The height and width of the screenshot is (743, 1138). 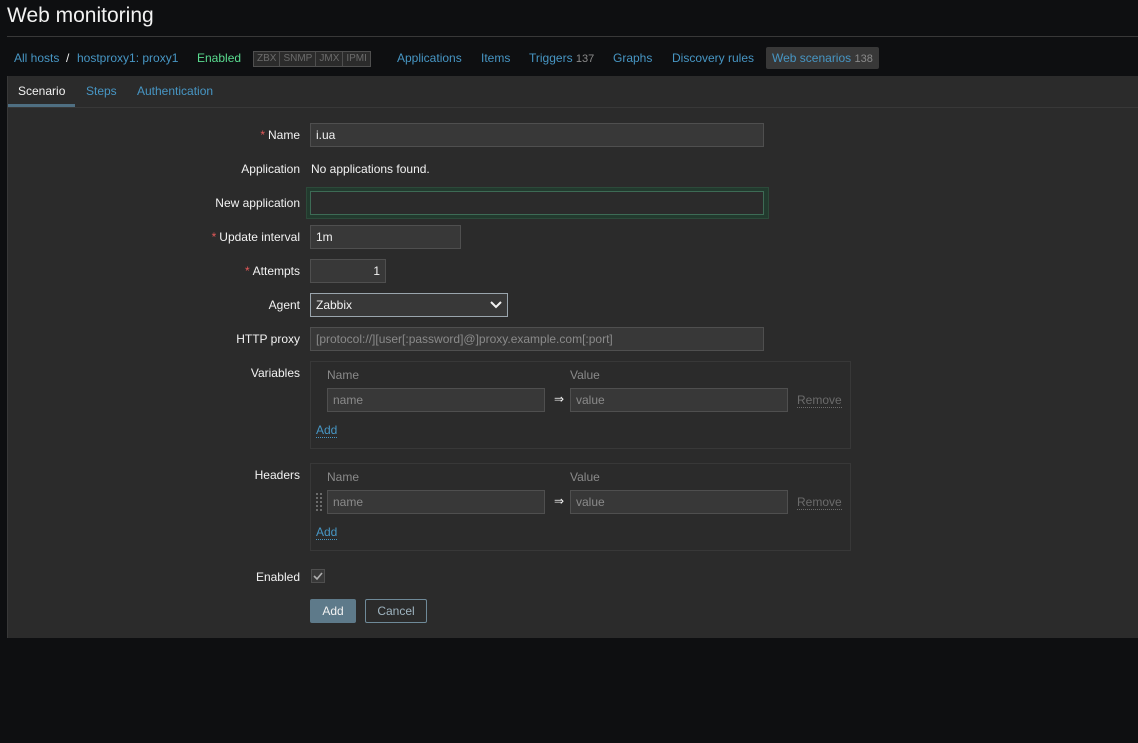 What do you see at coordinates (585, 477) in the screenshot?
I see `headers-value-header: Value` at bounding box center [585, 477].